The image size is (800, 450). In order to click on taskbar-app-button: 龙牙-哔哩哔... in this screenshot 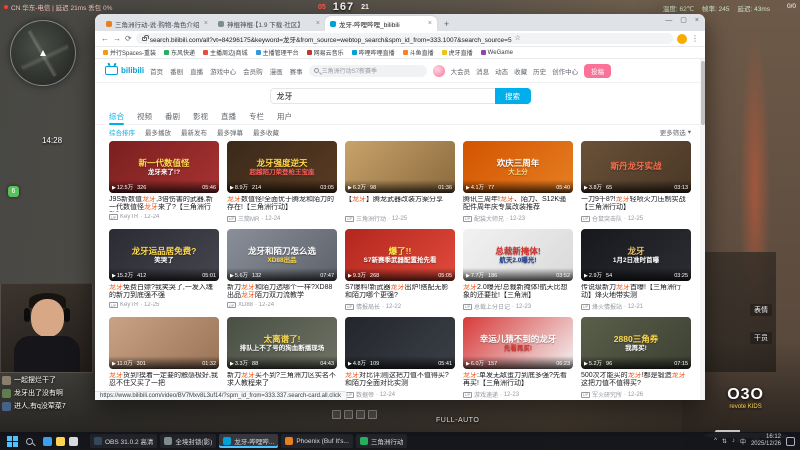, I will do `click(249, 441)`.